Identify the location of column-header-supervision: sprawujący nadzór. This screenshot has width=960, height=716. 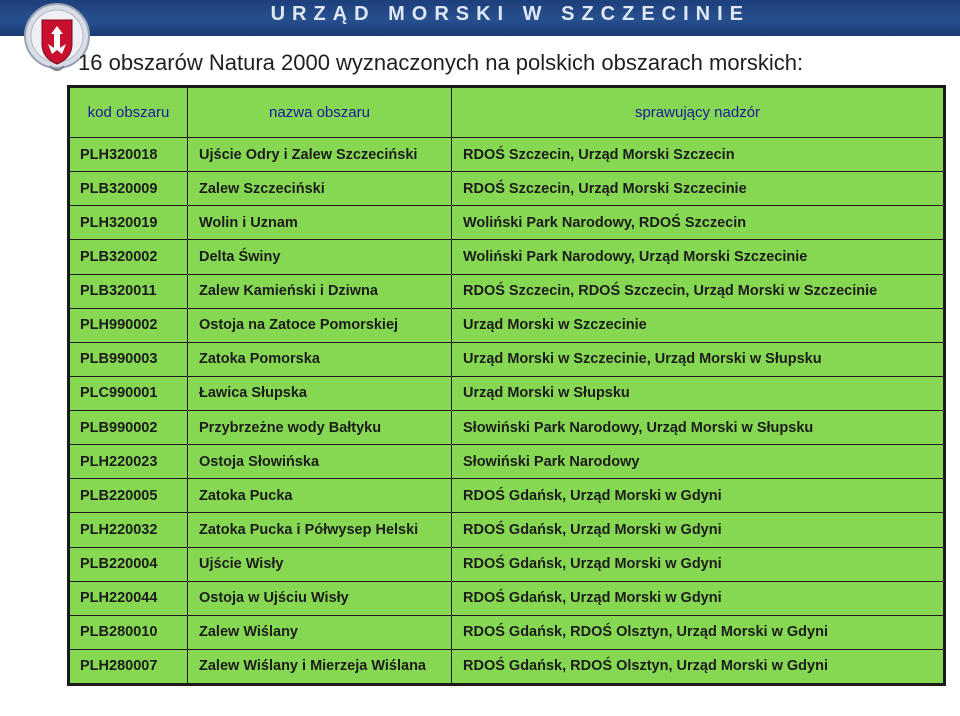
(697, 112).